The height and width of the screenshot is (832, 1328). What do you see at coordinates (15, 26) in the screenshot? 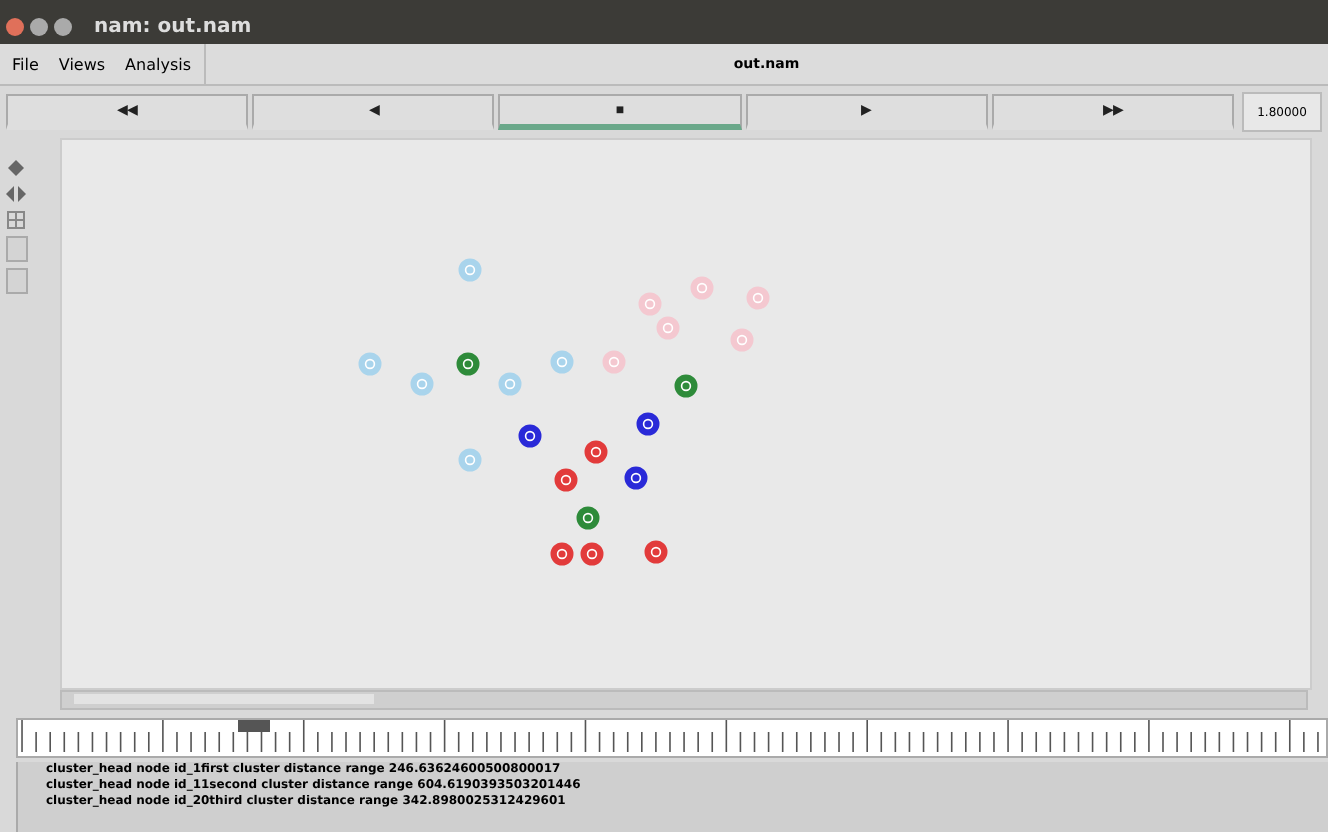
I see `close-button` at bounding box center [15, 26].